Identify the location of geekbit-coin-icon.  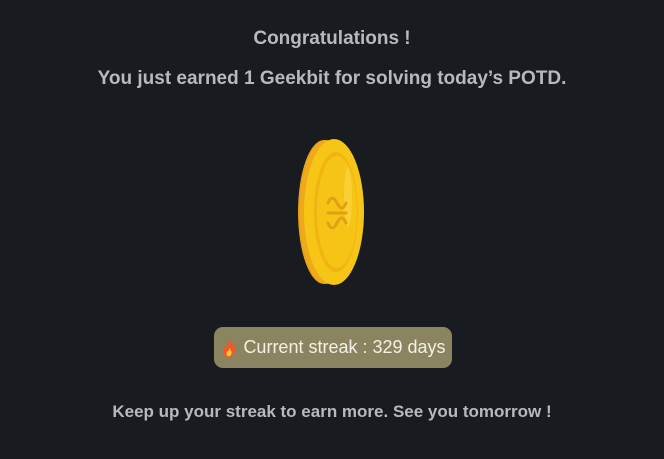
(332, 212).